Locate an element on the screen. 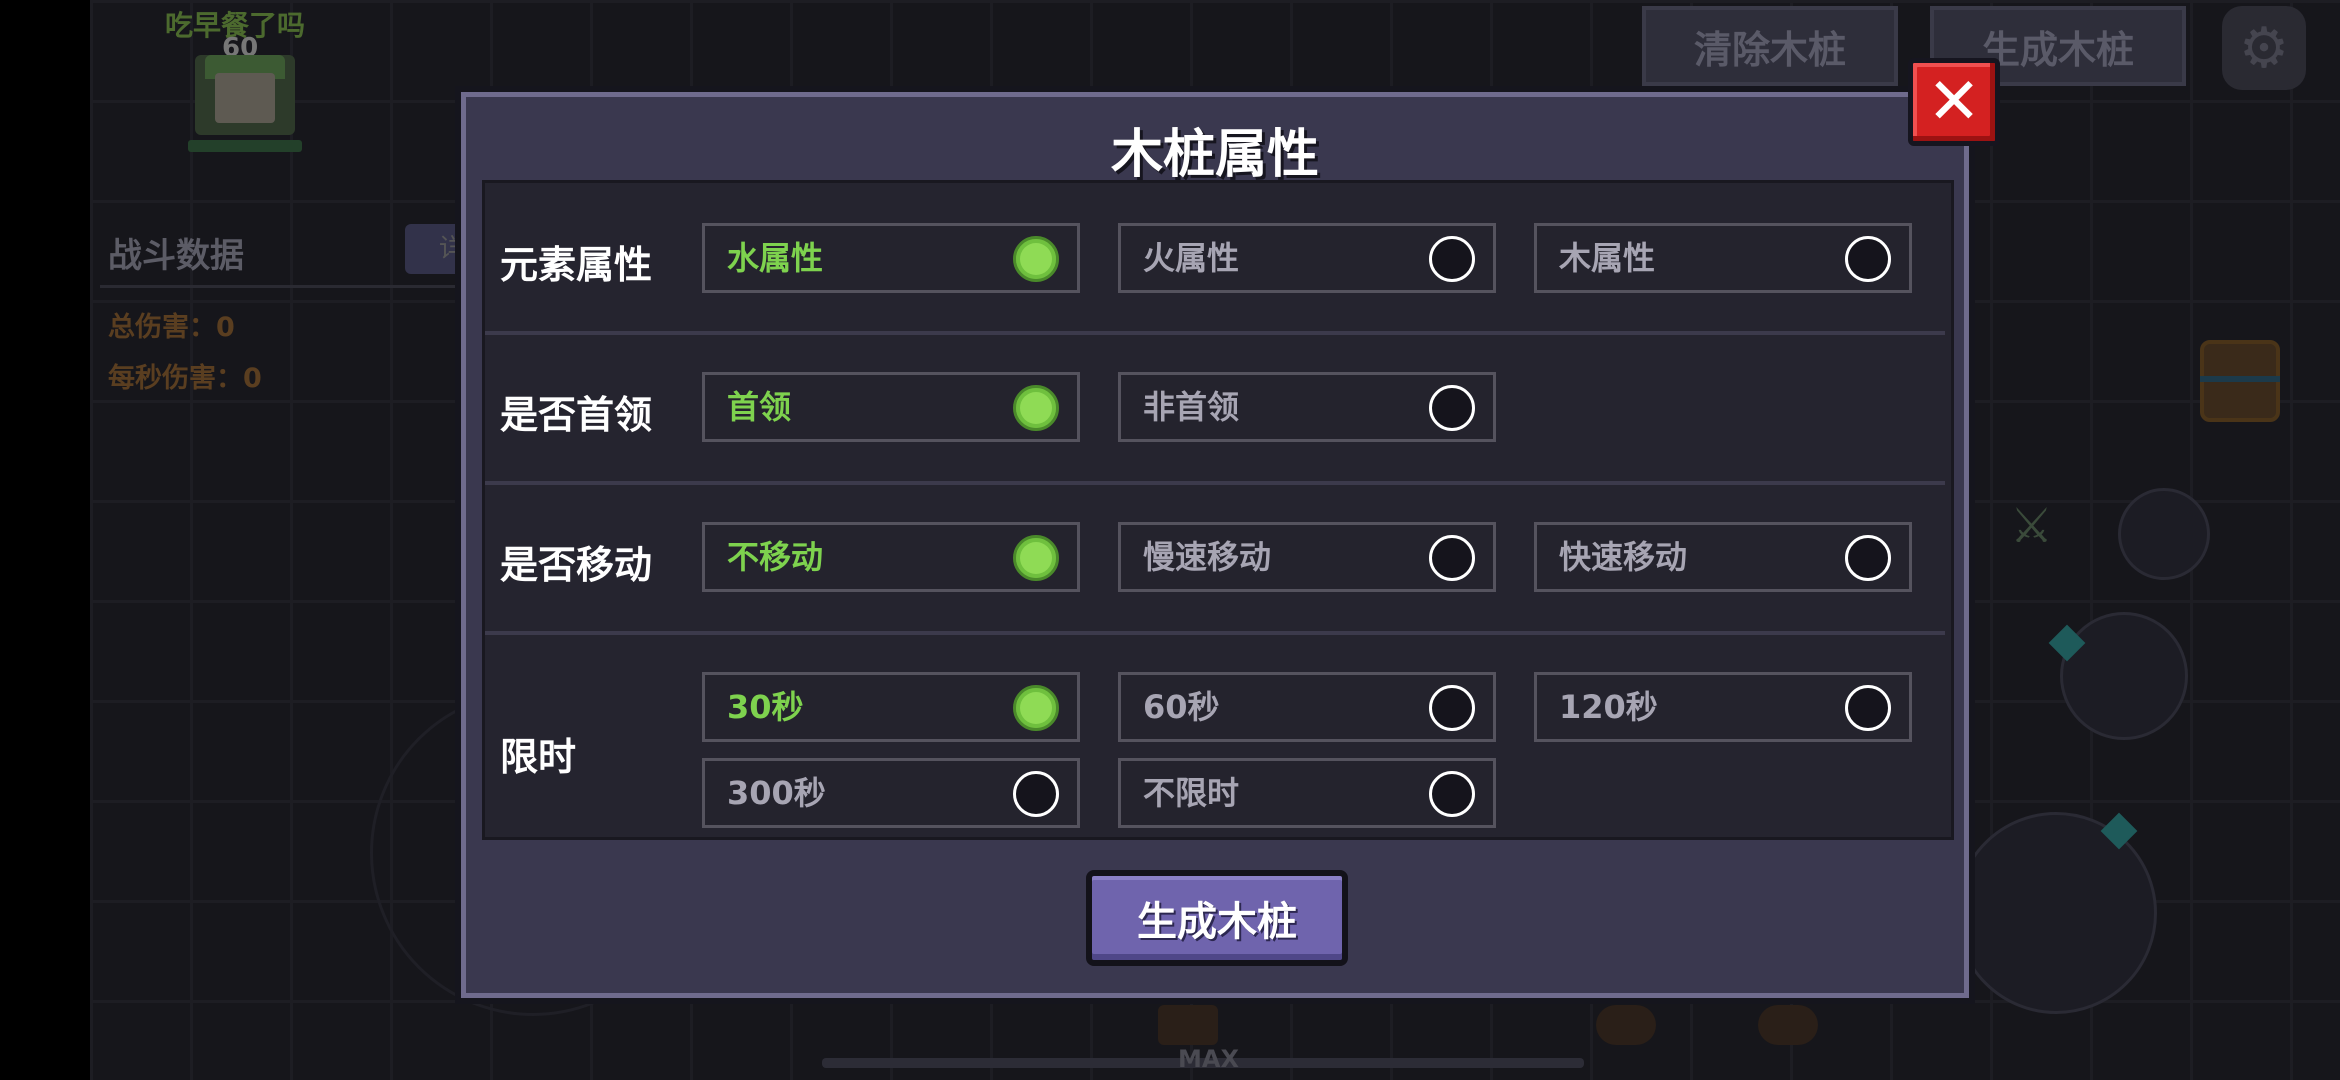  option-label: 木属性 is located at coordinates (1607, 258).